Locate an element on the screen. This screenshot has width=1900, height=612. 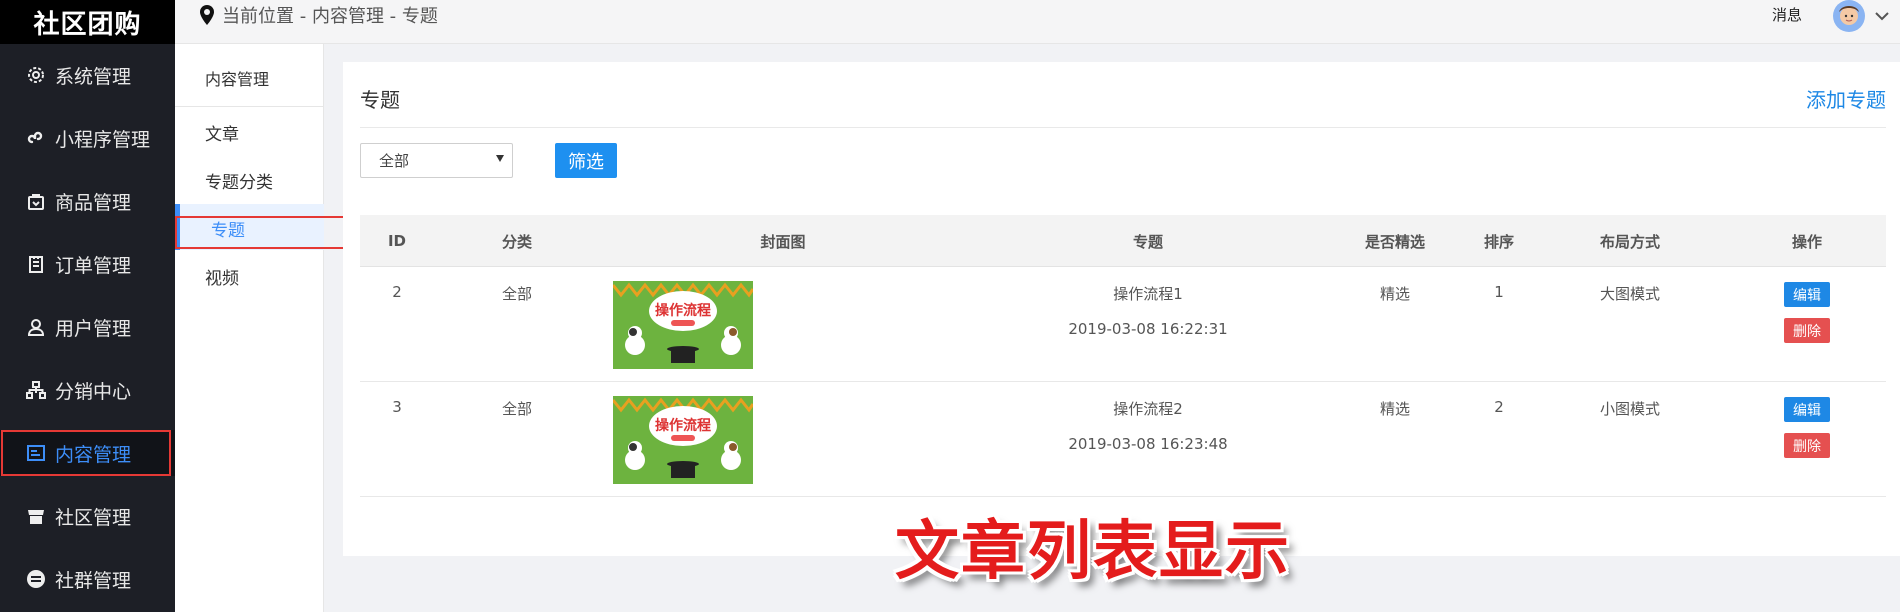
sidebar-item-users: 用户管理 is located at coordinates (87, 327).